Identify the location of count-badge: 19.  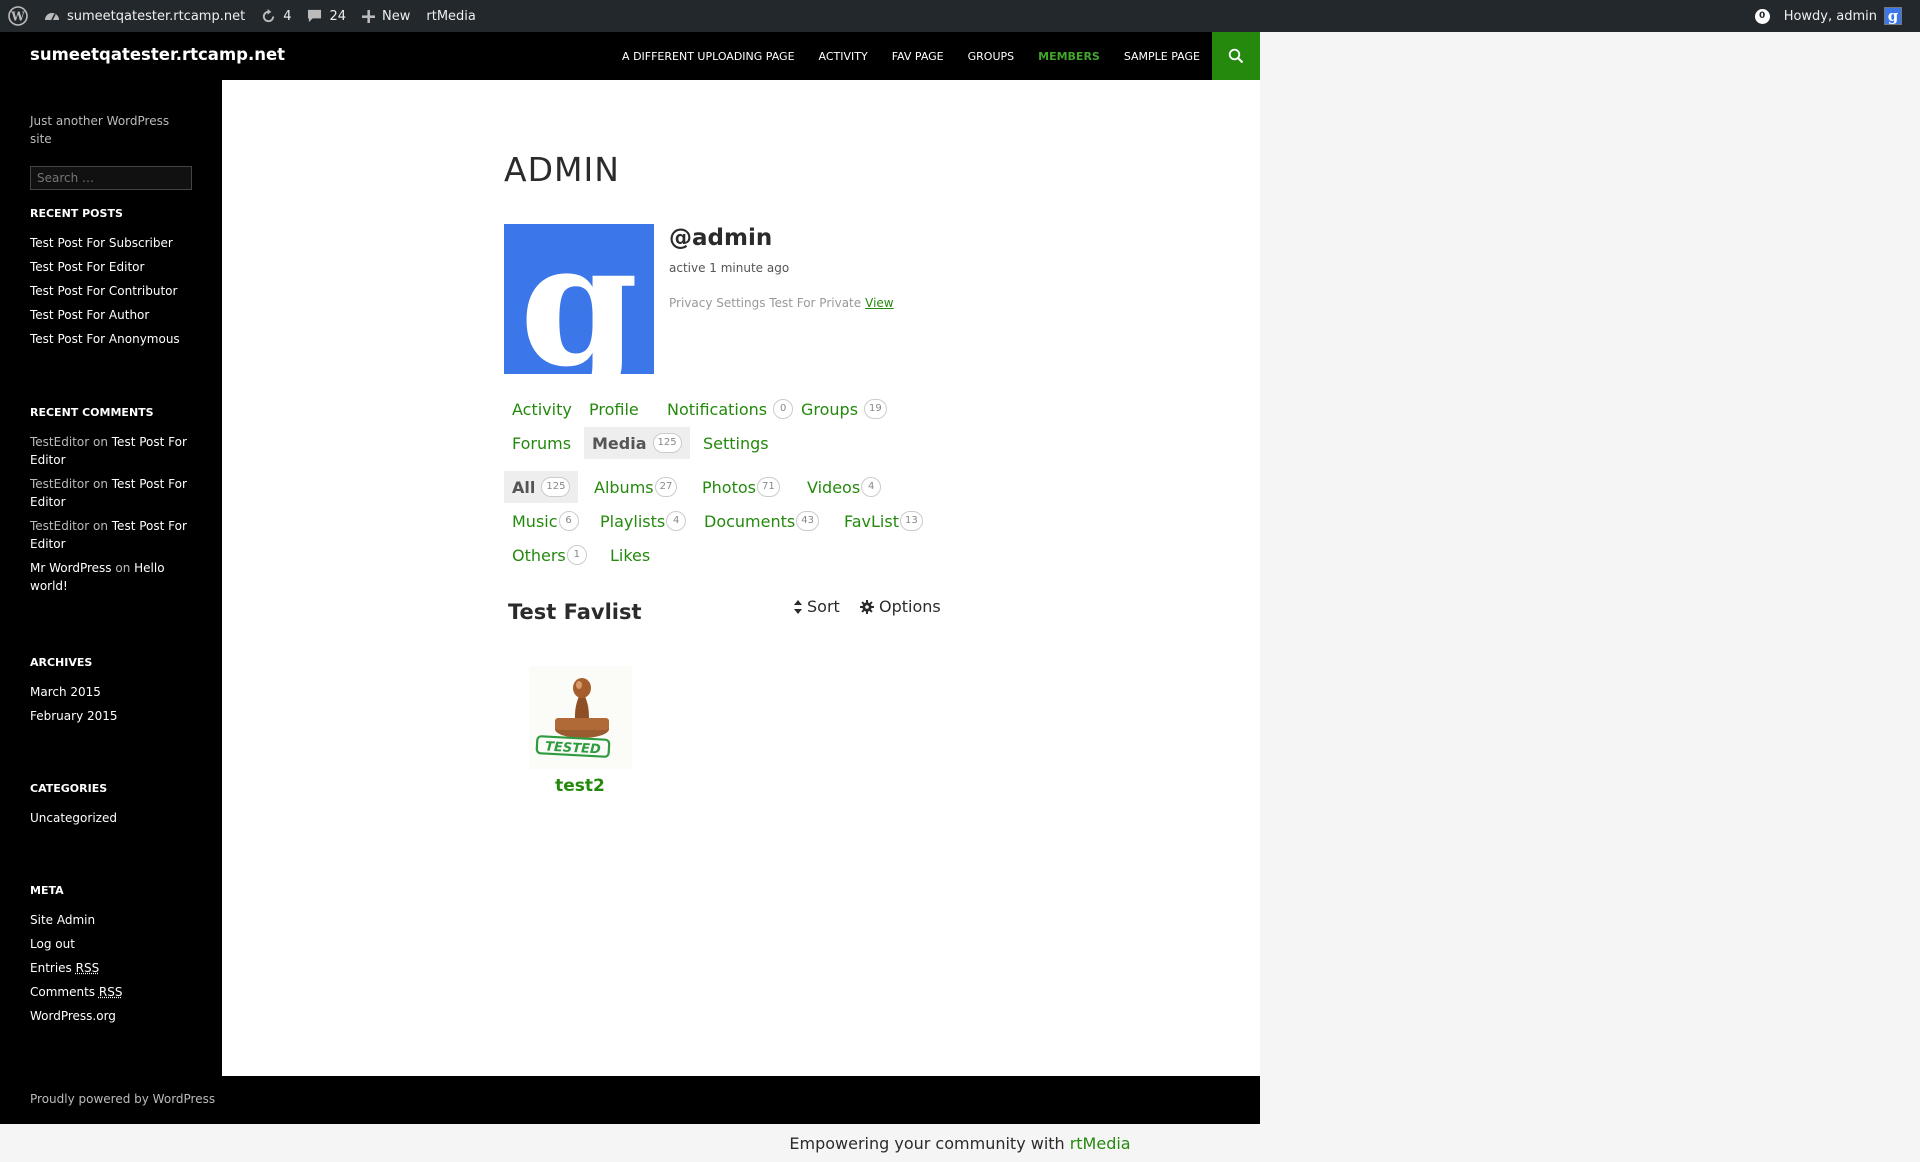
(875, 409).